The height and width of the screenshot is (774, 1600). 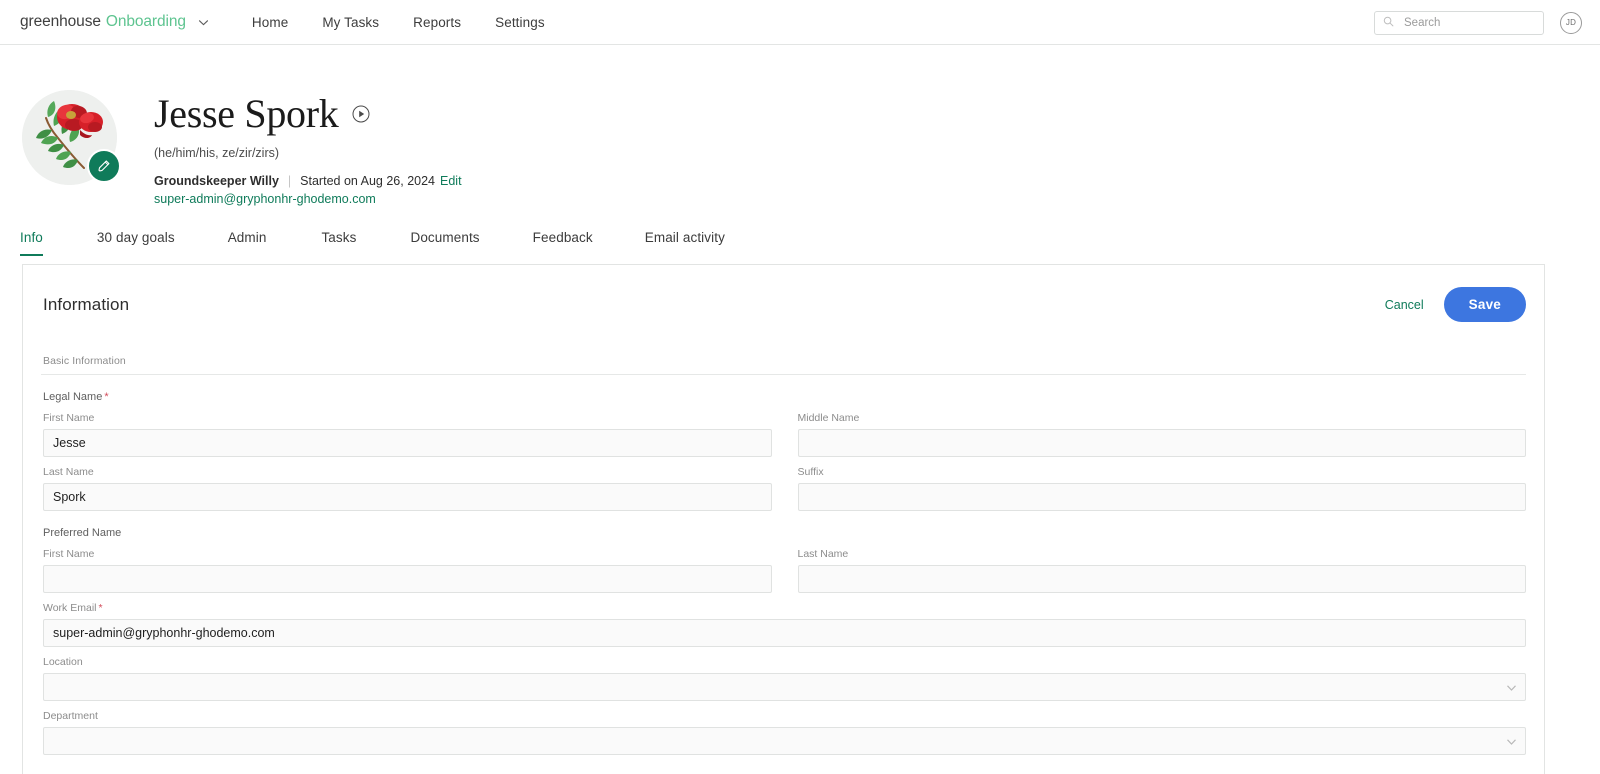 I want to click on field-preferred-first-name: First Name, so click(x=406, y=570).